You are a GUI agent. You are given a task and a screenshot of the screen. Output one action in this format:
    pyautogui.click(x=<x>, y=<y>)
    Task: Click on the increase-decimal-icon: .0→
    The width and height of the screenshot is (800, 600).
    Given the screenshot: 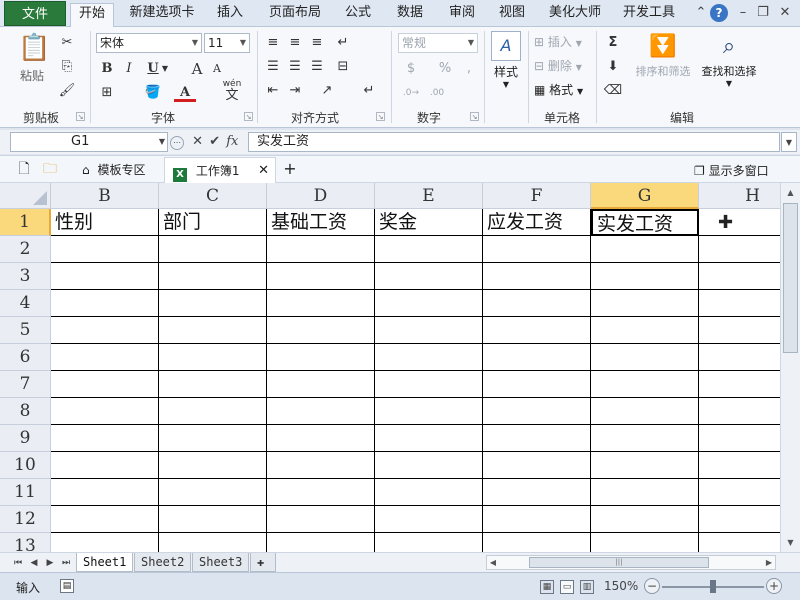 What is the action you would take?
    pyautogui.click(x=411, y=93)
    